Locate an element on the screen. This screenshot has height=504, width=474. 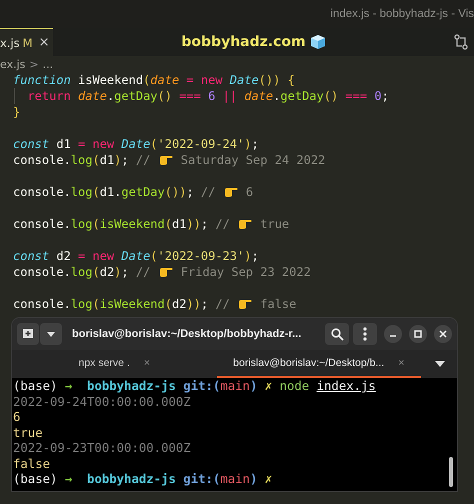
code-token: true is located at coordinates (274, 224).